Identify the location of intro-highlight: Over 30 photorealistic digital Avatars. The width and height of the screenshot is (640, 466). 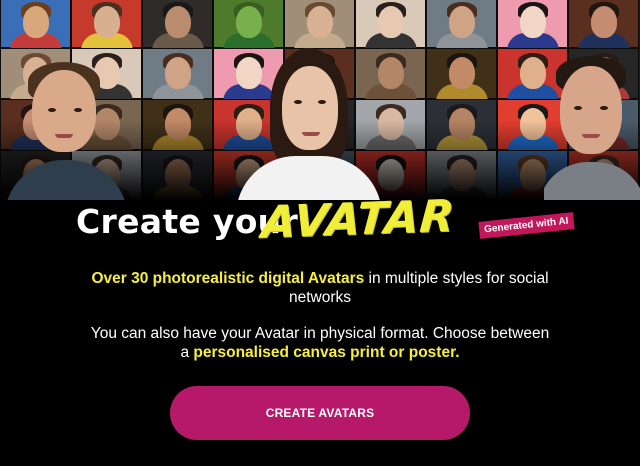
(228, 278).